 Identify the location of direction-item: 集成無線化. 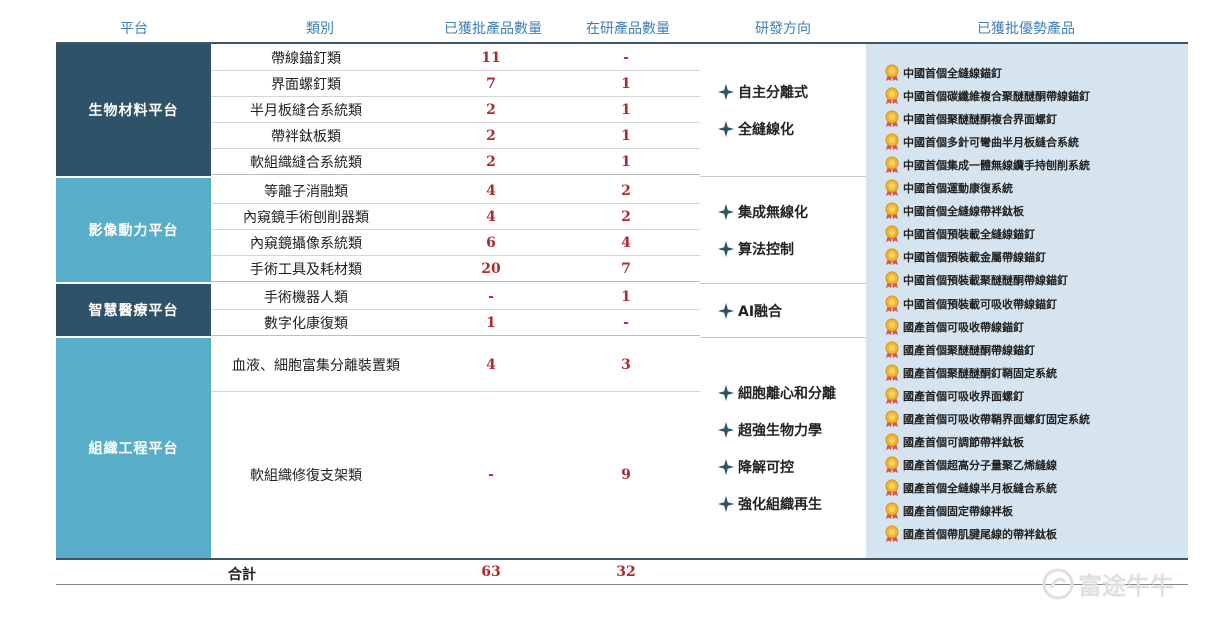
(762, 212).